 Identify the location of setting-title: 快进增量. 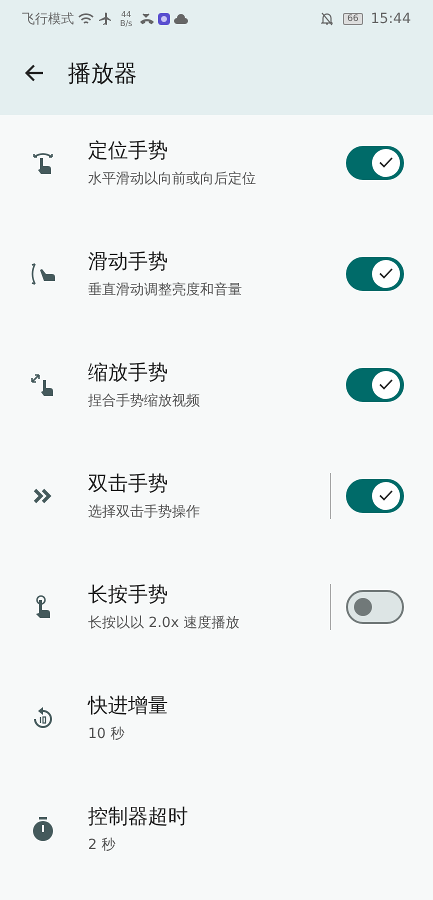
(128, 705).